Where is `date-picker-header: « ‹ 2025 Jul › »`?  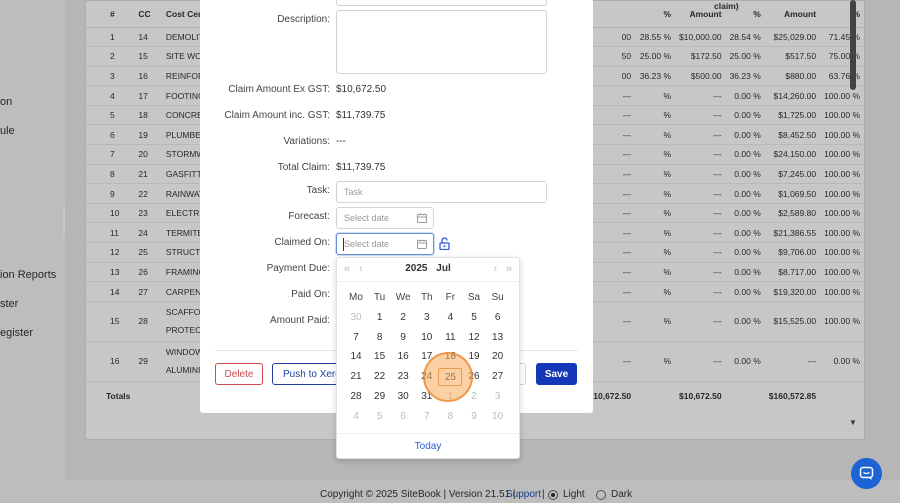 date-picker-header: « ‹ 2025 Jul › » is located at coordinates (428, 270).